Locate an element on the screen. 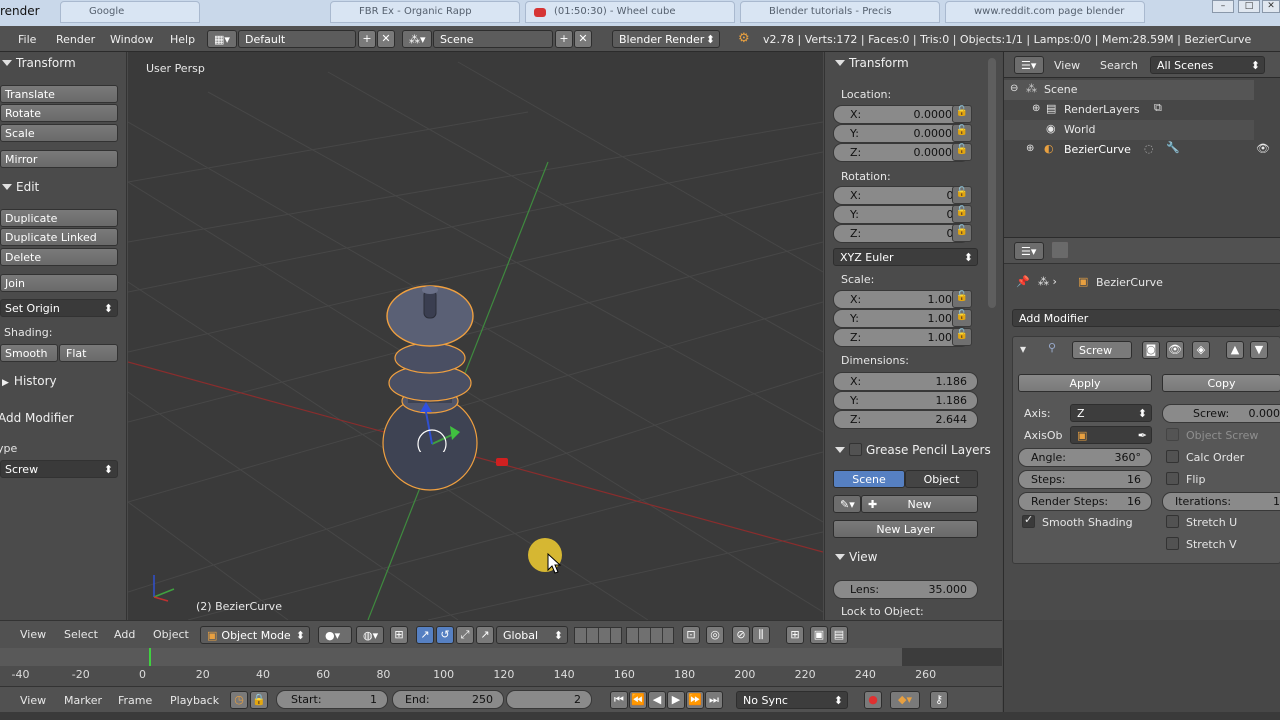 The image size is (1280, 720). outliner-row: ◉ World is located at coordinates (1129, 130).